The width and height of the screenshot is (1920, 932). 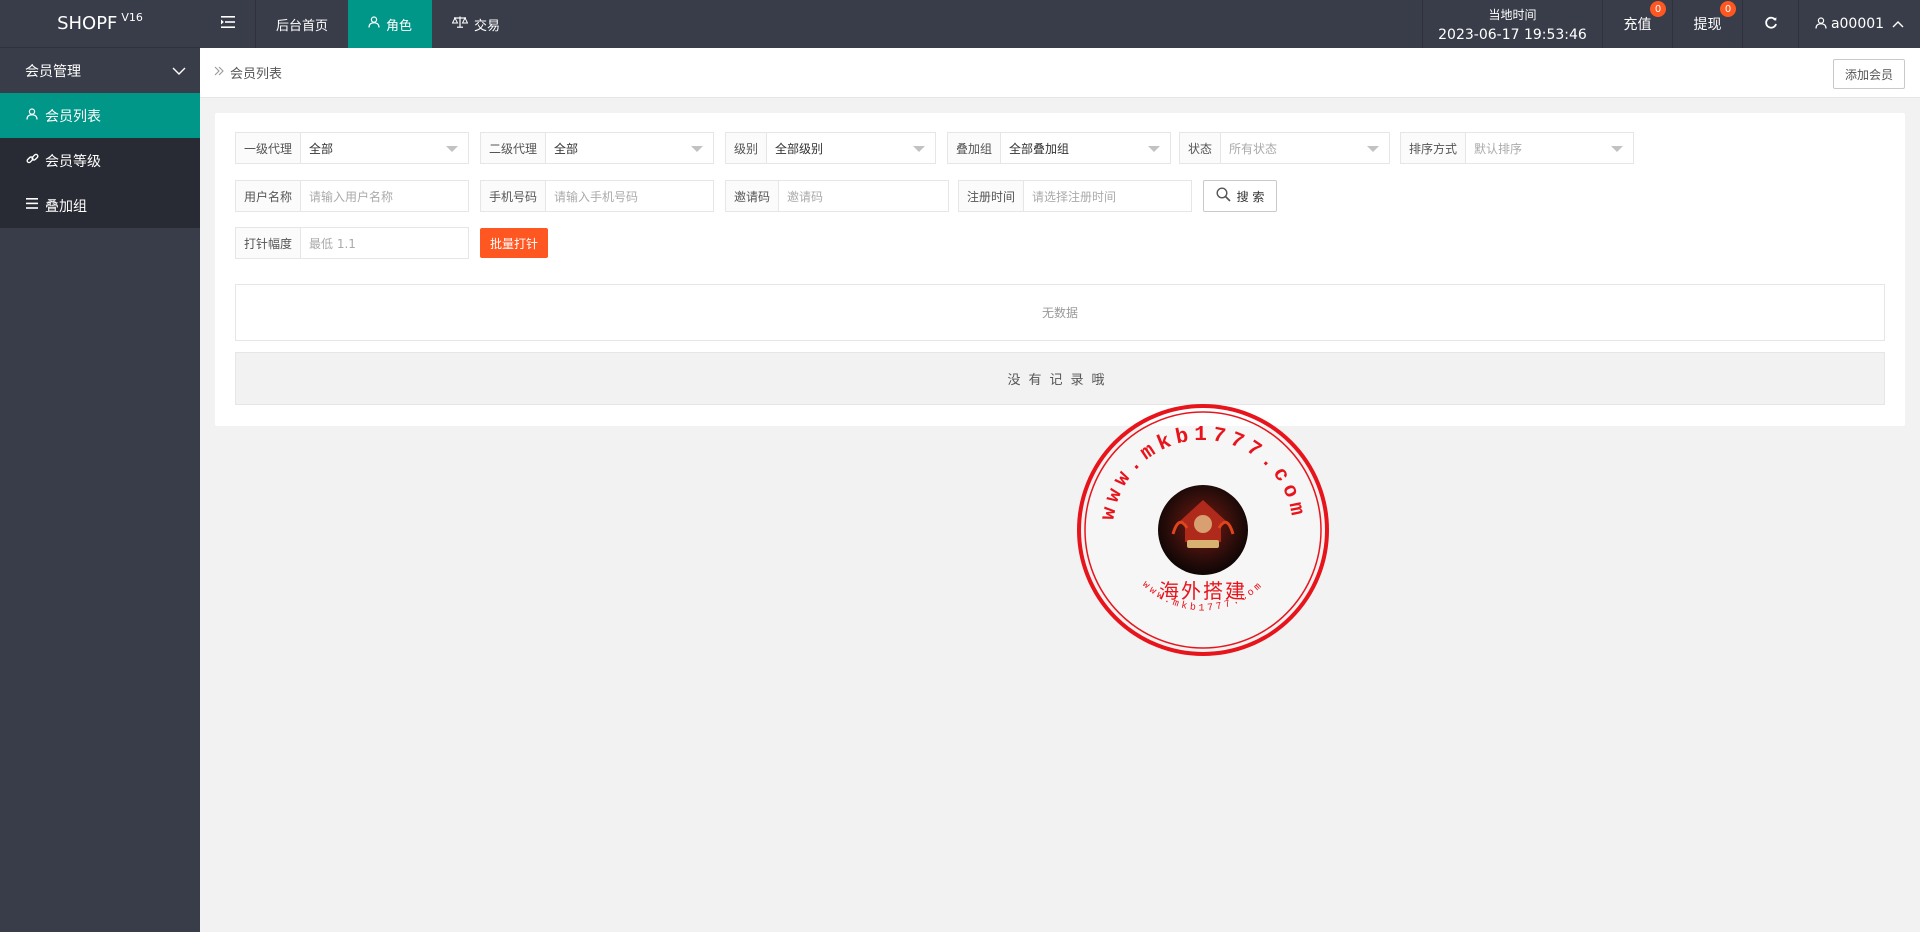 What do you see at coordinates (269, 148) in the screenshot?
I see `field-label: 一级代理` at bounding box center [269, 148].